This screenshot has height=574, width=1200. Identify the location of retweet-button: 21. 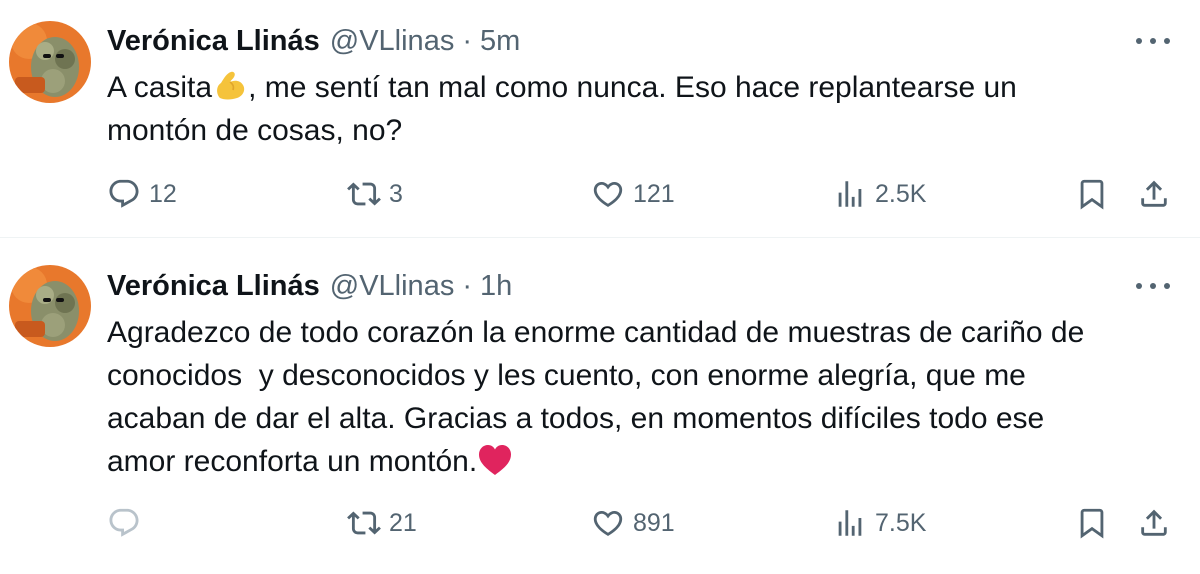
(382, 523).